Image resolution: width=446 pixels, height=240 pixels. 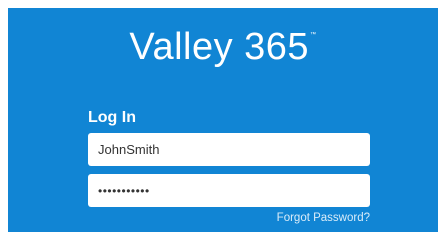 What do you see at coordinates (229, 190) in the screenshot?
I see `password-field: •••••••••••` at bounding box center [229, 190].